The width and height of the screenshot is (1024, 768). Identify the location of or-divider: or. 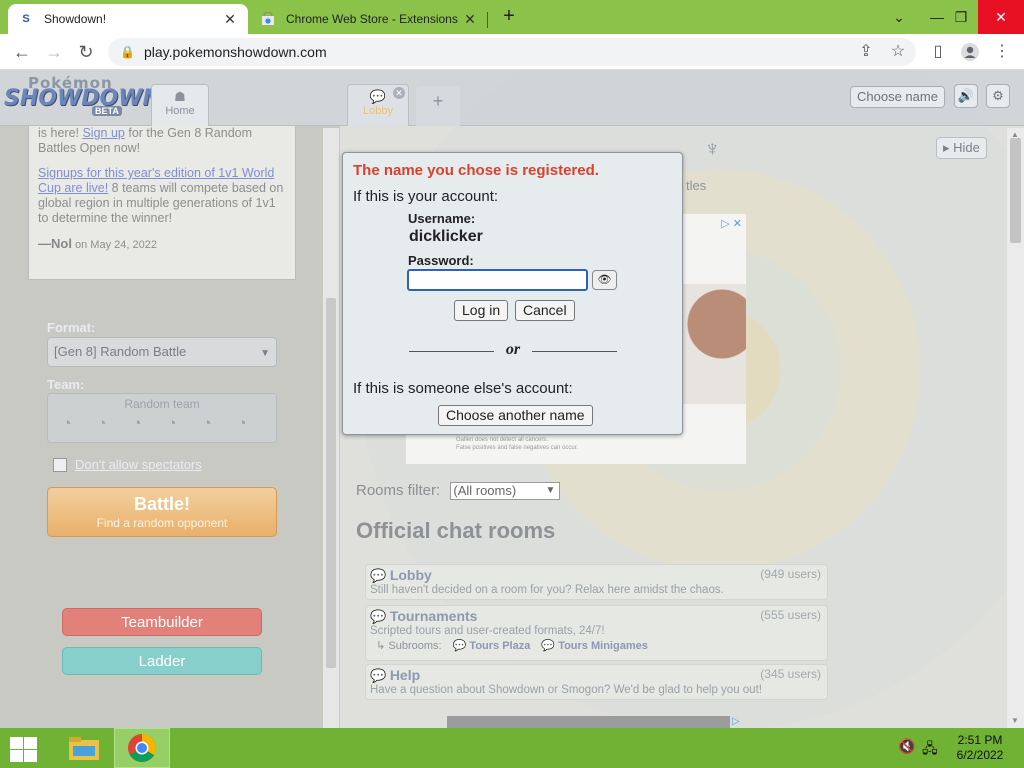
(513, 350).